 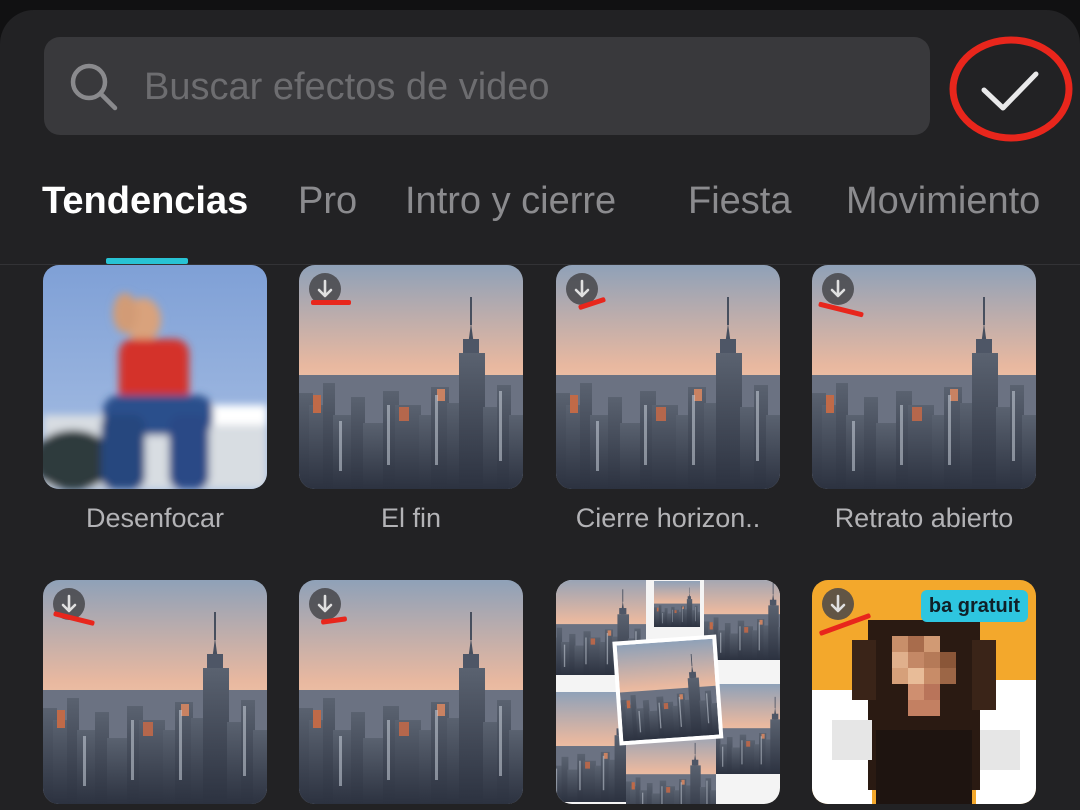 I want to click on active-tab-indicator, so click(x=147, y=261).